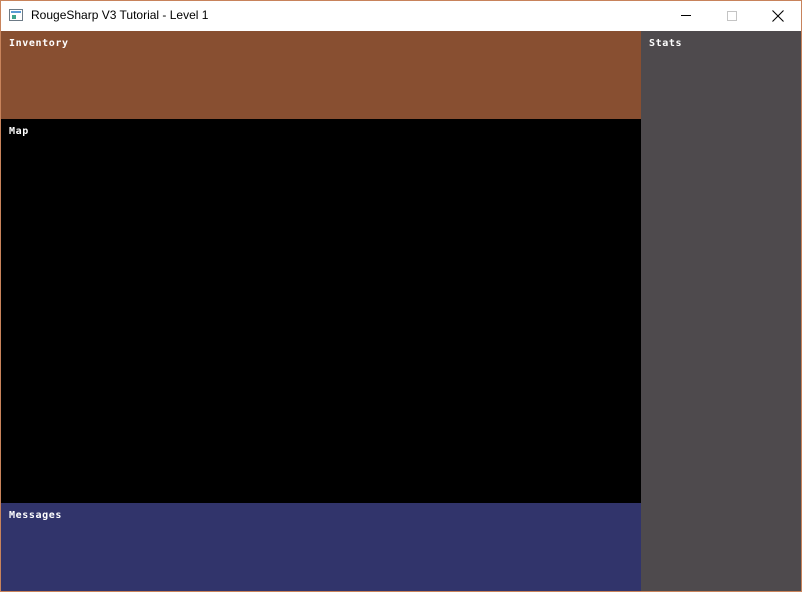  I want to click on app-window-icon, so click(16, 15).